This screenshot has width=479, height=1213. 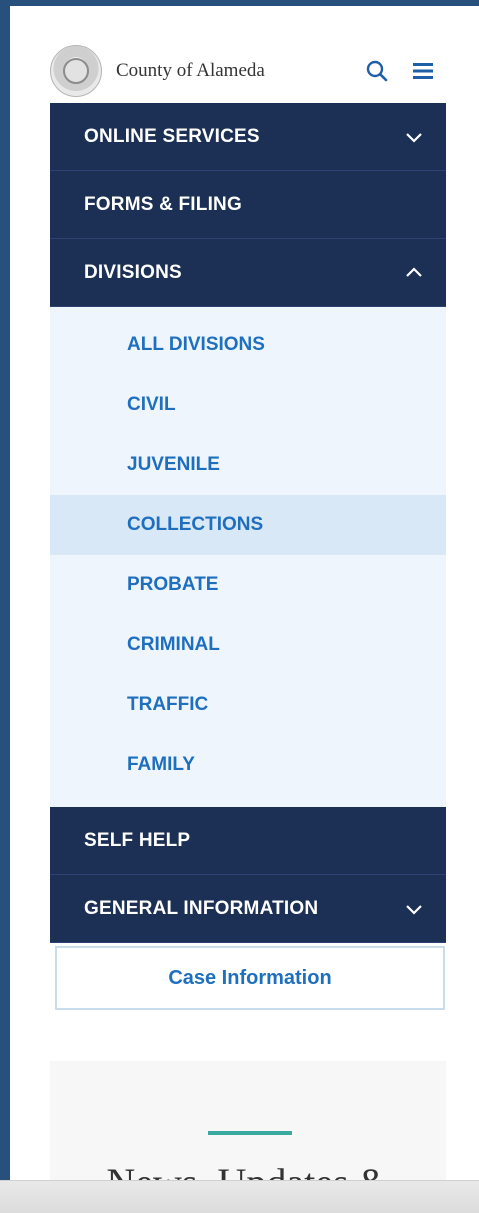 I want to click on county-seal-logo, so click(x=76, y=71).